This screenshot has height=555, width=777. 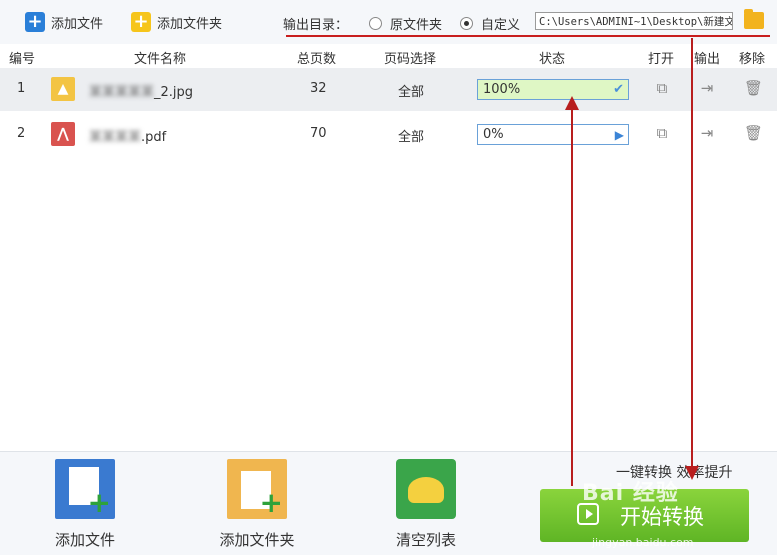 What do you see at coordinates (528, 36) in the screenshot?
I see `annotation-underline` at bounding box center [528, 36].